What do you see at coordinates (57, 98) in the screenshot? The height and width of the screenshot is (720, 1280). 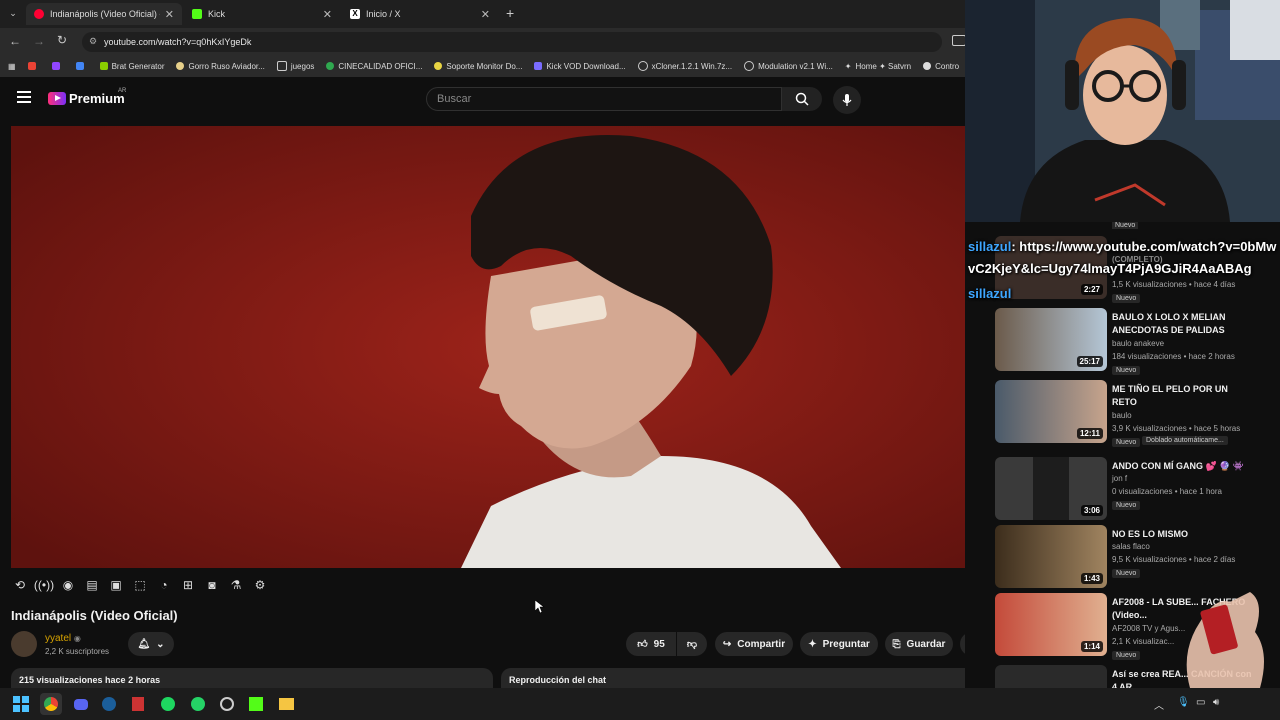 I see `youtube-logo-icon` at bounding box center [57, 98].